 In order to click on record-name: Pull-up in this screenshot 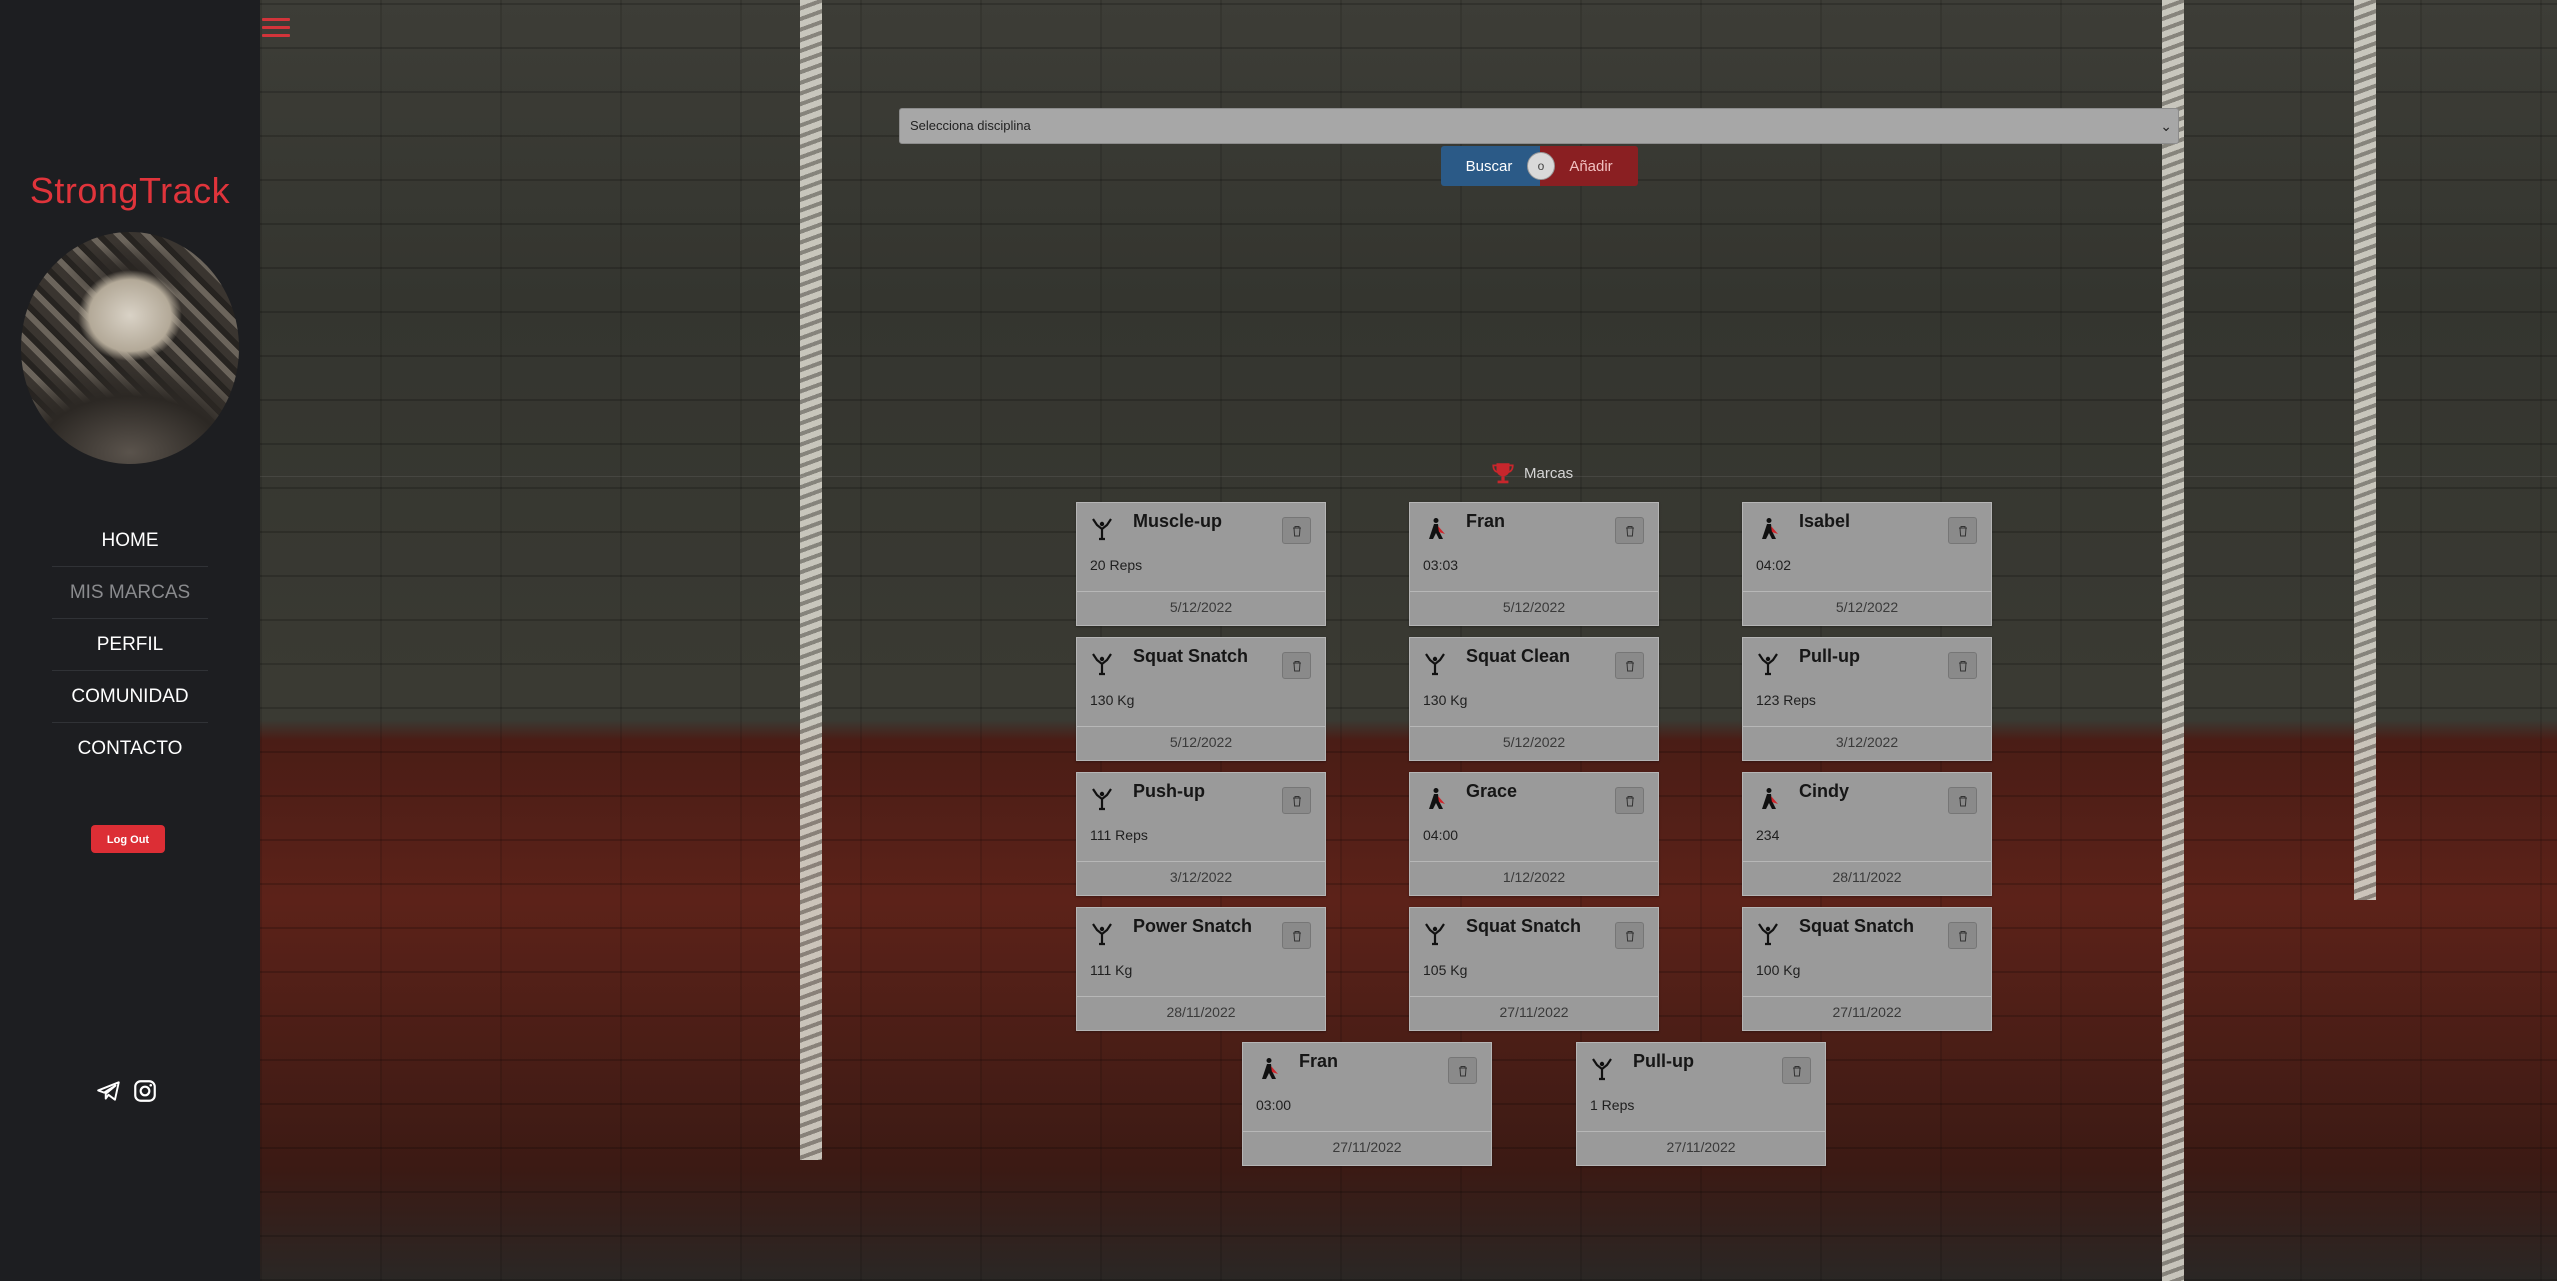, I will do `click(1663, 1061)`.